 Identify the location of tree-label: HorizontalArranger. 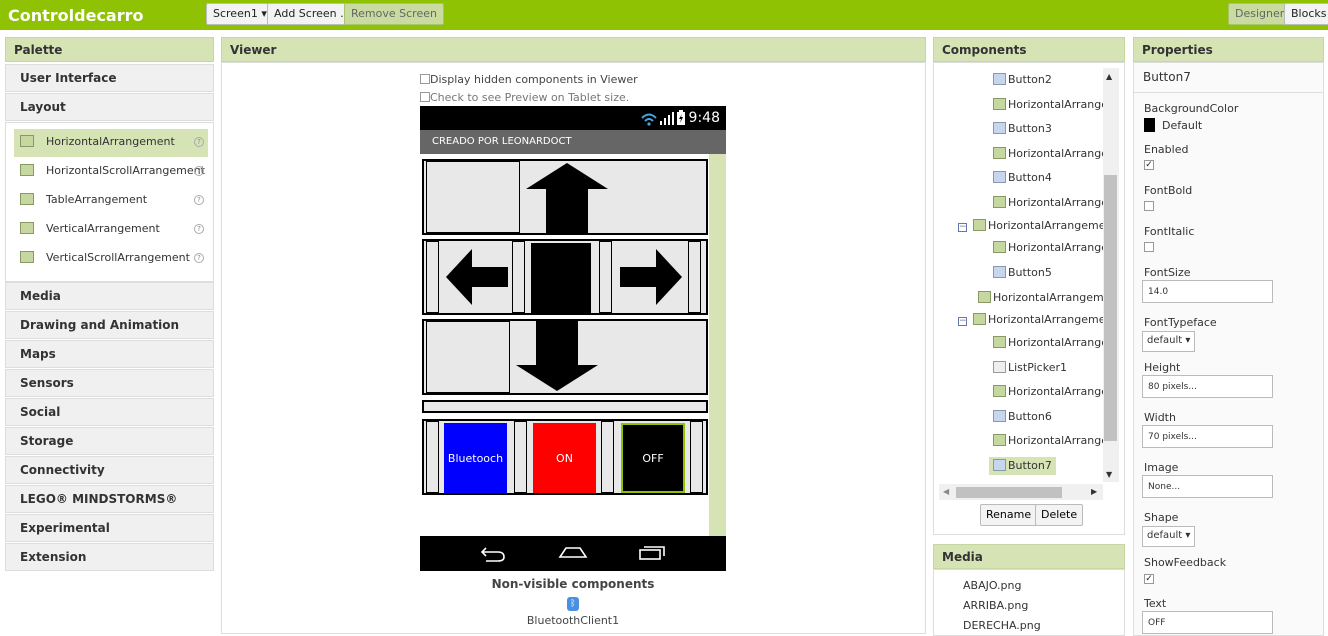
(1060, 202).